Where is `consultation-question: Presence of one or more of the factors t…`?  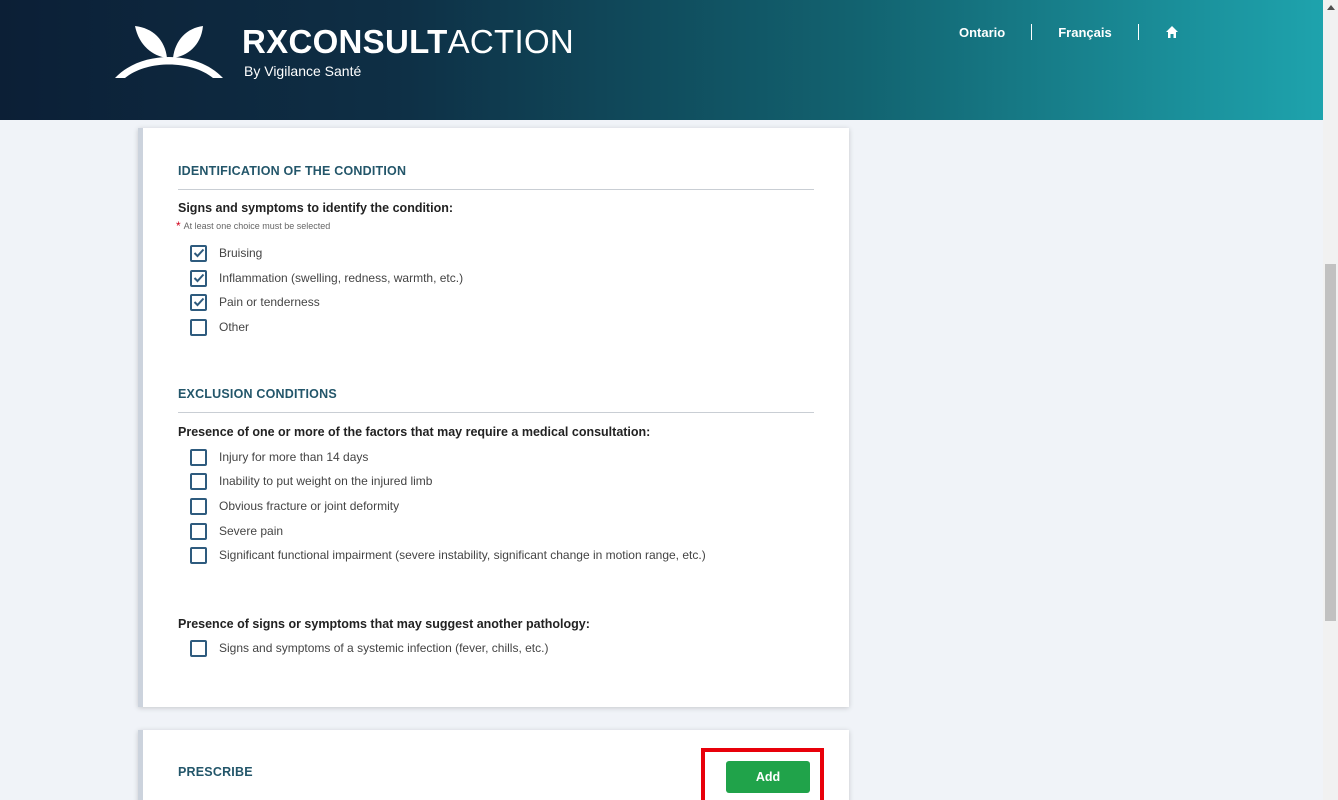 consultation-question: Presence of one or more of the factors t… is located at coordinates (414, 432).